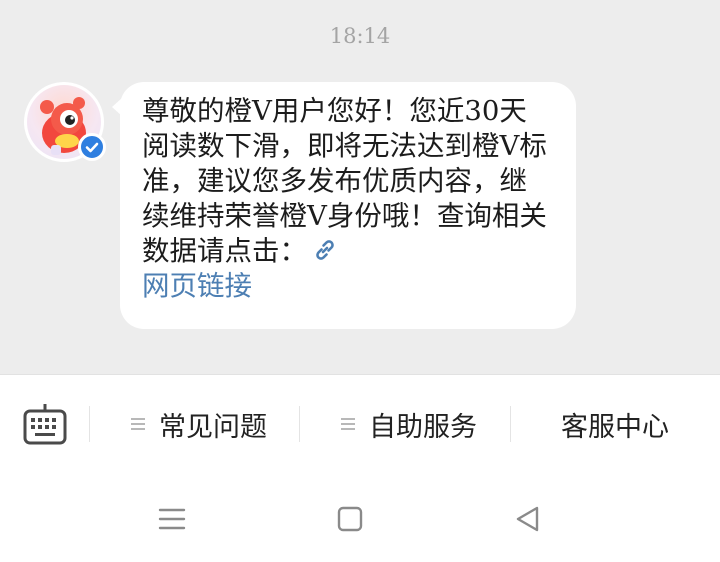 Image resolution: width=720 pixels, height=562 pixels. I want to click on message-timestamp: 18:14, so click(360, 36).